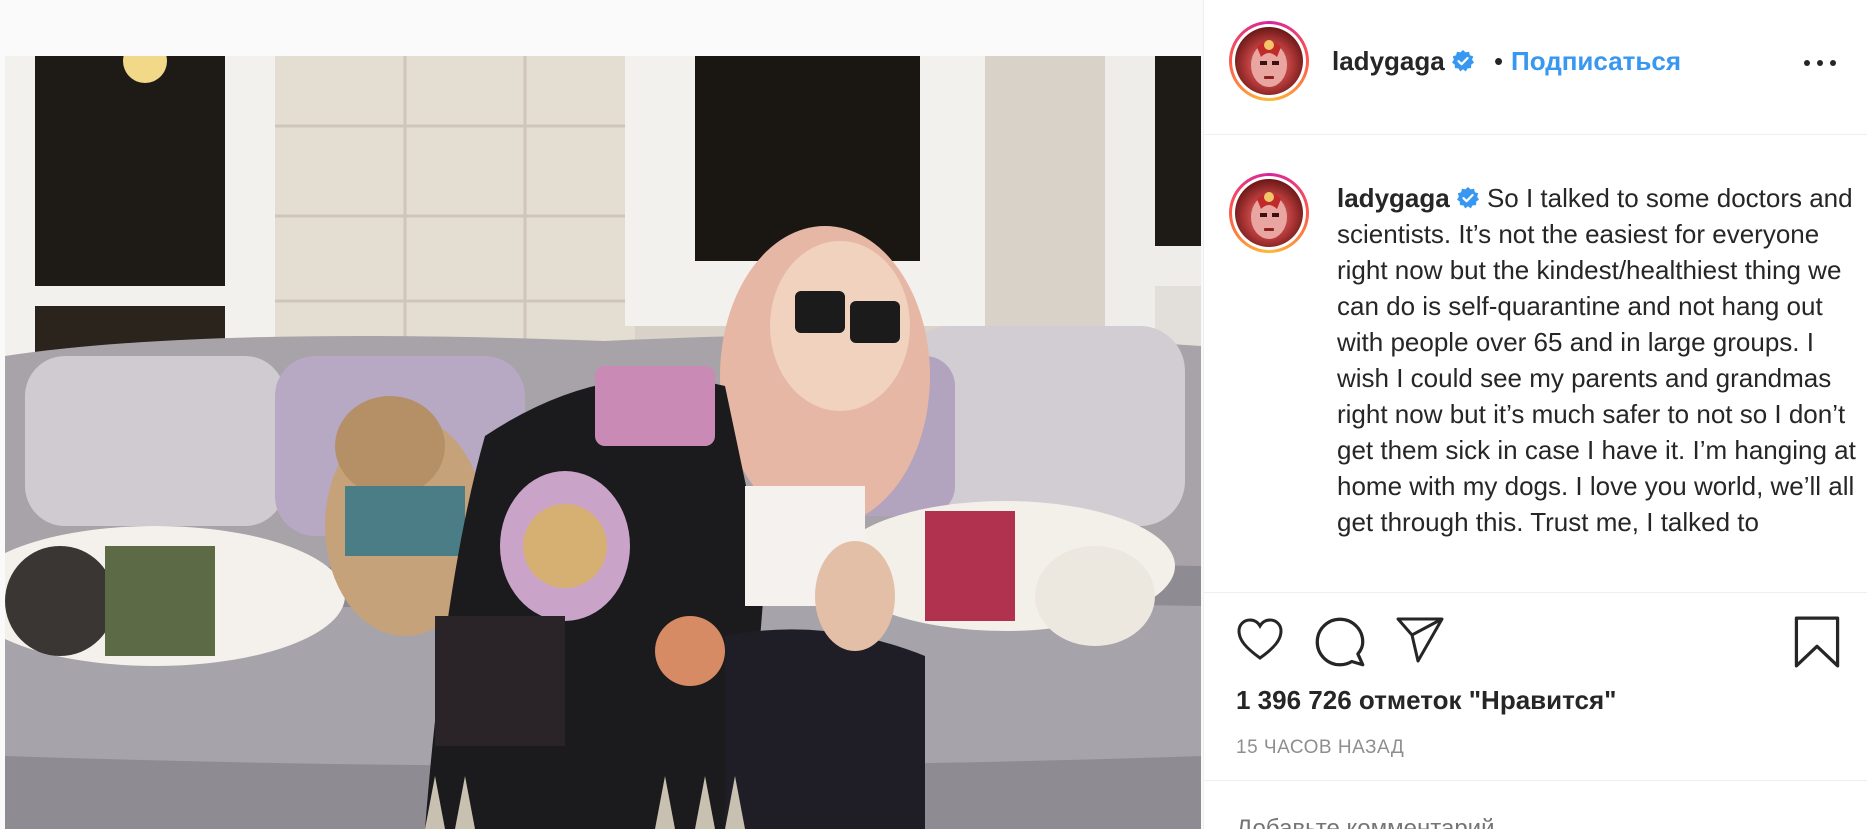  Describe the element at coordinates (1388, 61) in the screenshot. I see `header-username-text: ladygaga` at that location.